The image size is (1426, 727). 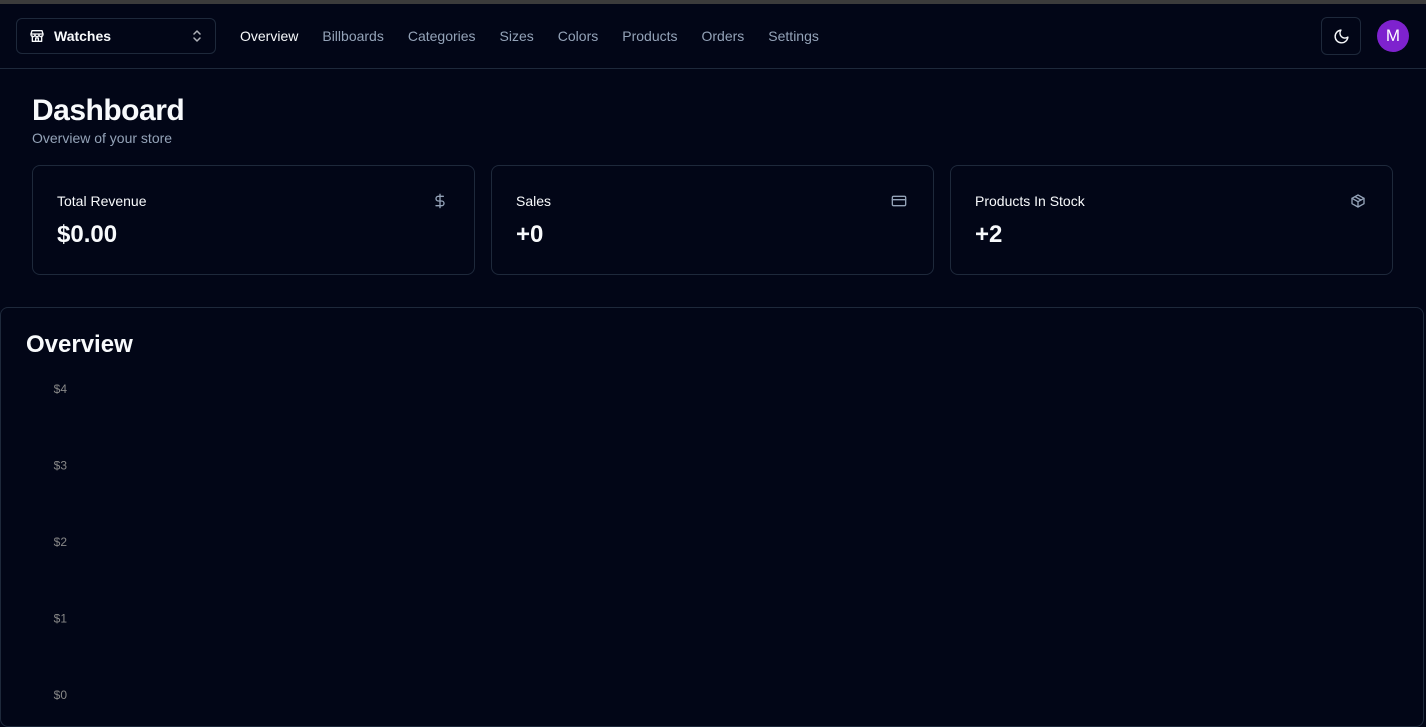 I want to click on page-subtitle: Overview of your store, so click(x=102, y=138).